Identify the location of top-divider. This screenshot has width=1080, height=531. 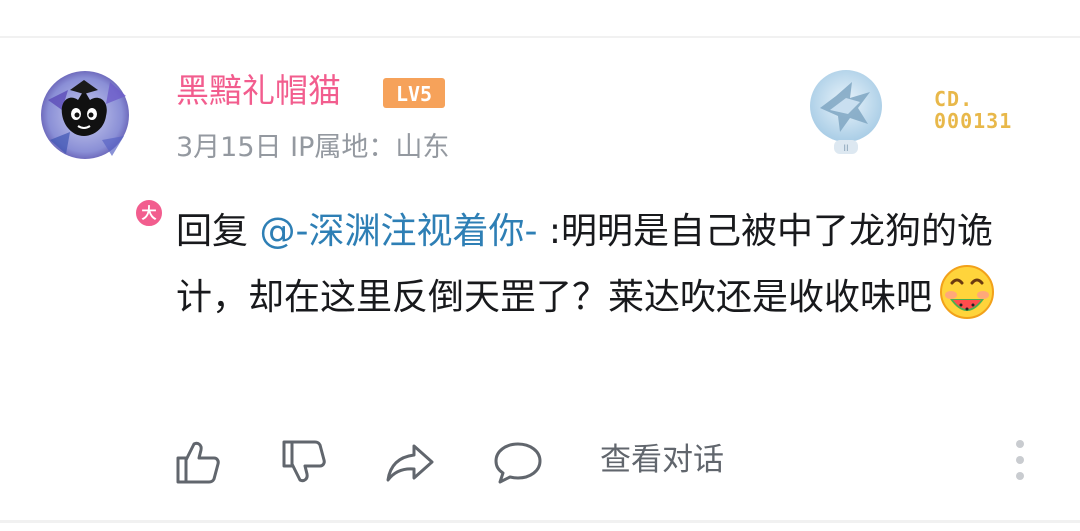
(540, 37).